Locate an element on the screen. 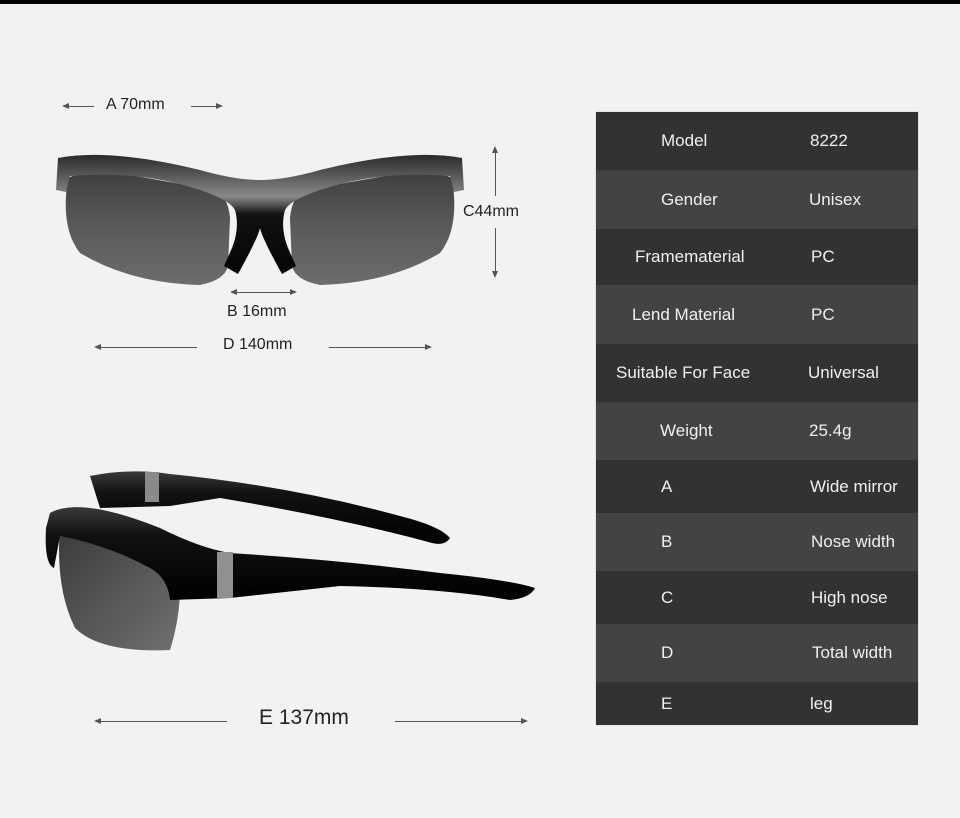  top-border is located at coordinates (480, 2).